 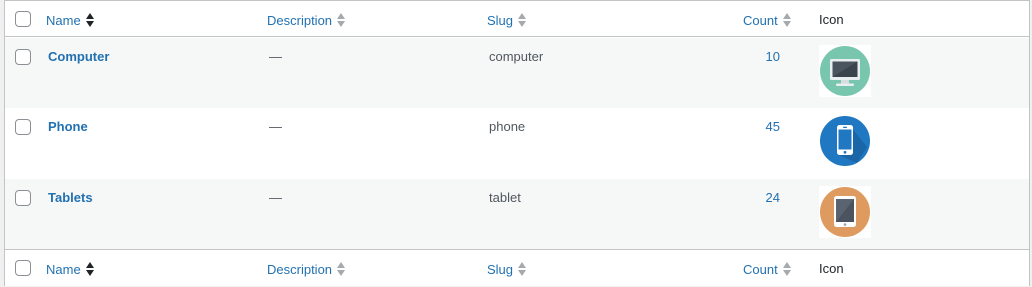 I want to click on smartphone-icon, so click(x=845, y=141).